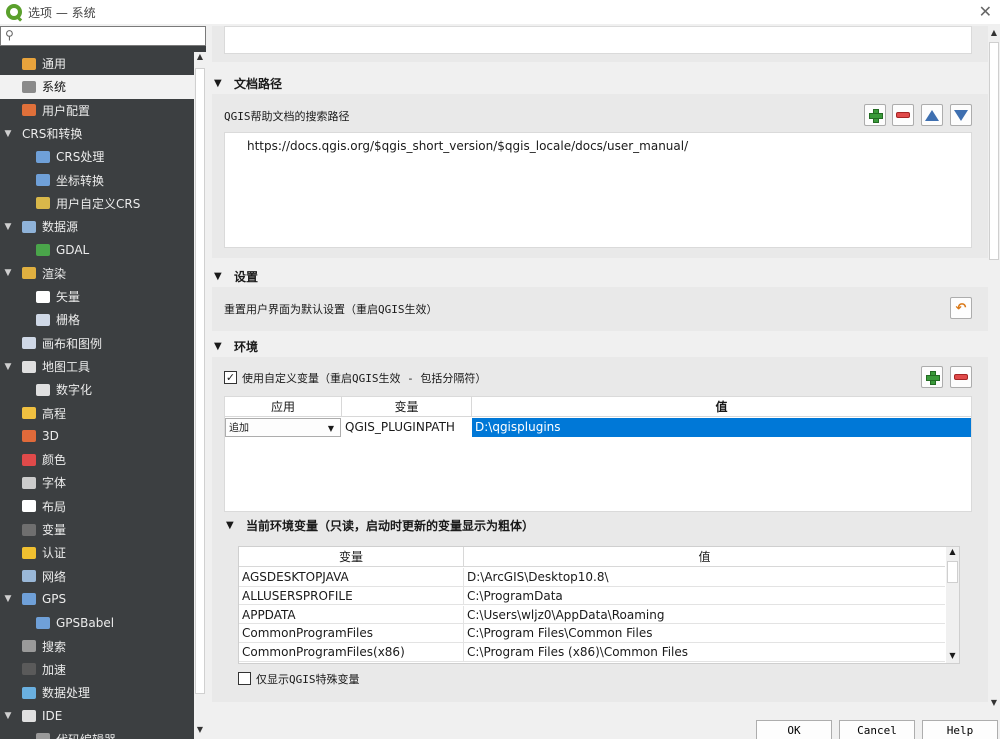 The width and height of the screenshot is (1000, 739). I want to click on sidebar-scrollbar: ▲ ▼, so click(200, 395).